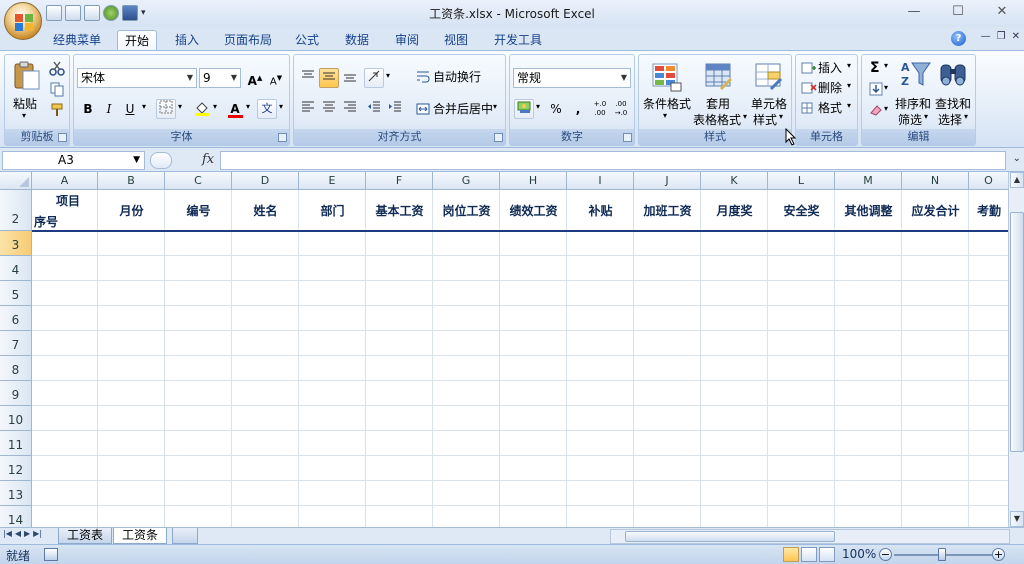 This screenshot has height=564, width=1024. What do you see at coordinates (399, 393) in the screenshot?
I see `cell-f9` at bounding box center [399, 393].